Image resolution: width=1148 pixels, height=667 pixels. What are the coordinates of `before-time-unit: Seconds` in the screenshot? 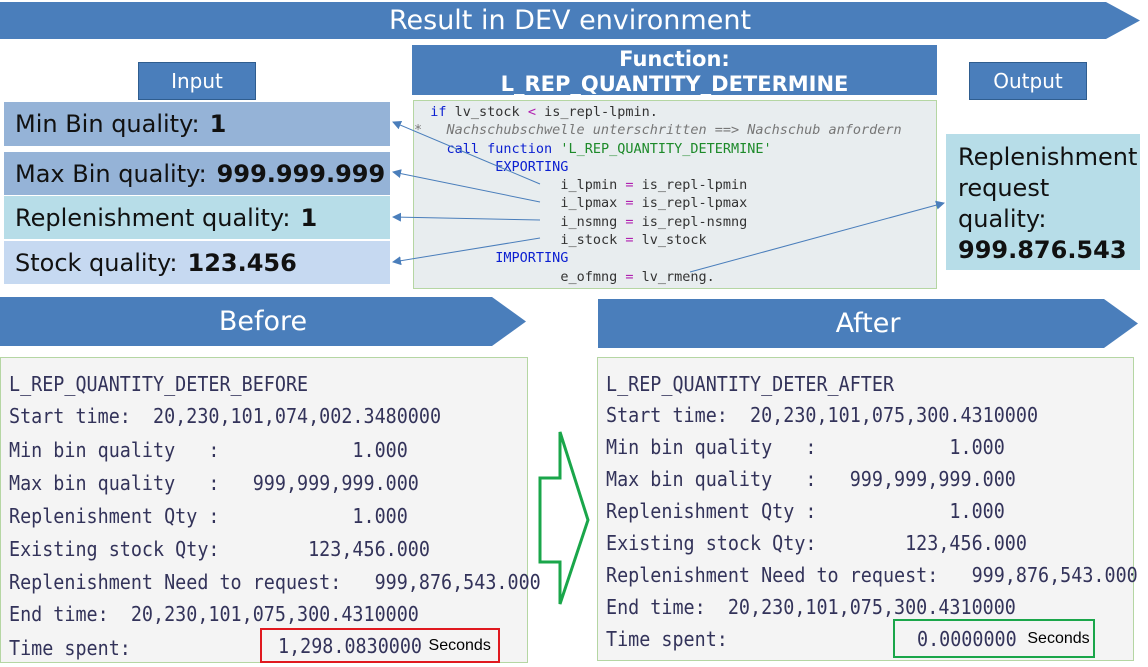 It's located at (459, 645).